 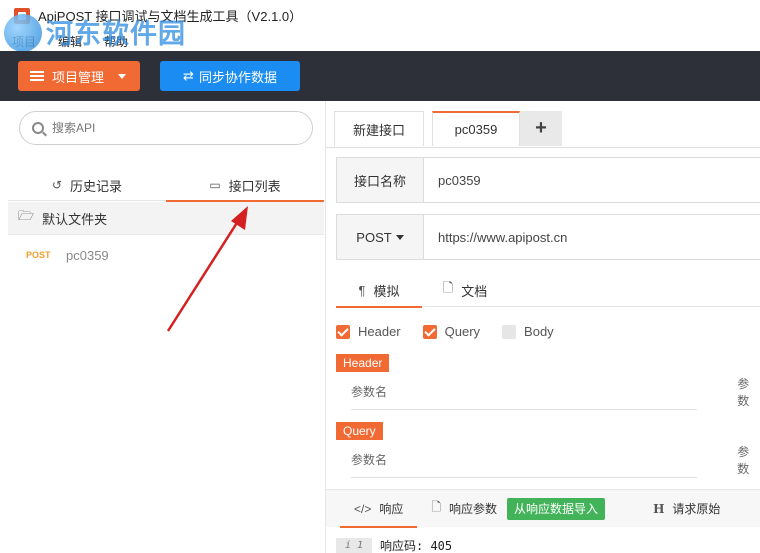 I want to click on tab-response-params: 🗋 响应参数, so click(x=464, y=509).